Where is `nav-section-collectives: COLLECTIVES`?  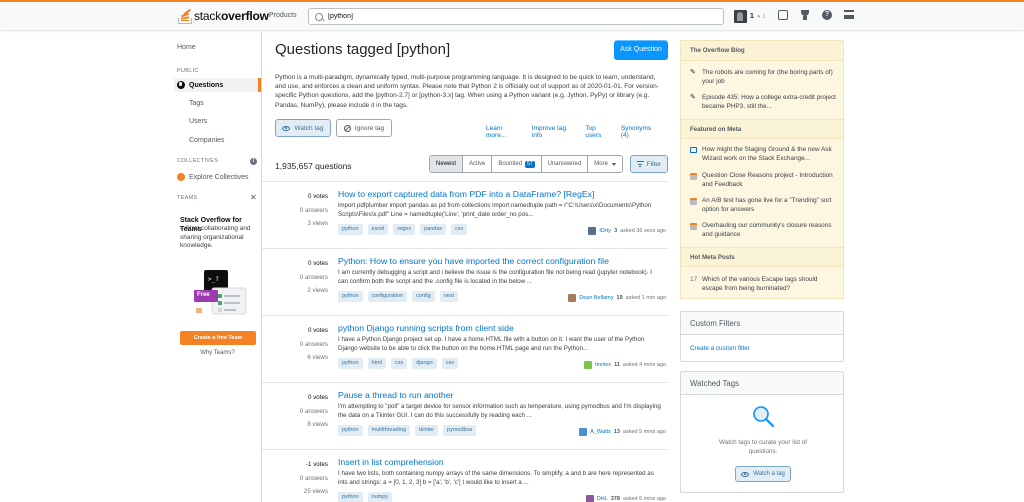
nav-section-collectives: COLLECTIVES is located at coordinates (198, 161).